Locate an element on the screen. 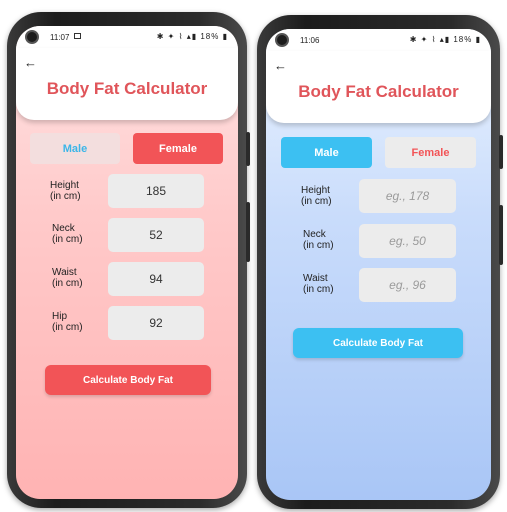  height-input: eg., 178 is located at coordinates (407, 196).